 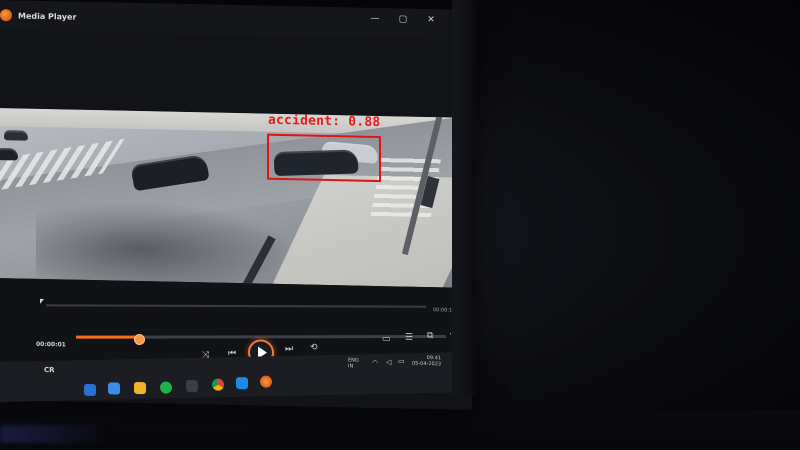 What do you see at coordinates (51, 344) in the screenshot?
I see `current-time: 00:00:01` at bounding box center [51, 344].